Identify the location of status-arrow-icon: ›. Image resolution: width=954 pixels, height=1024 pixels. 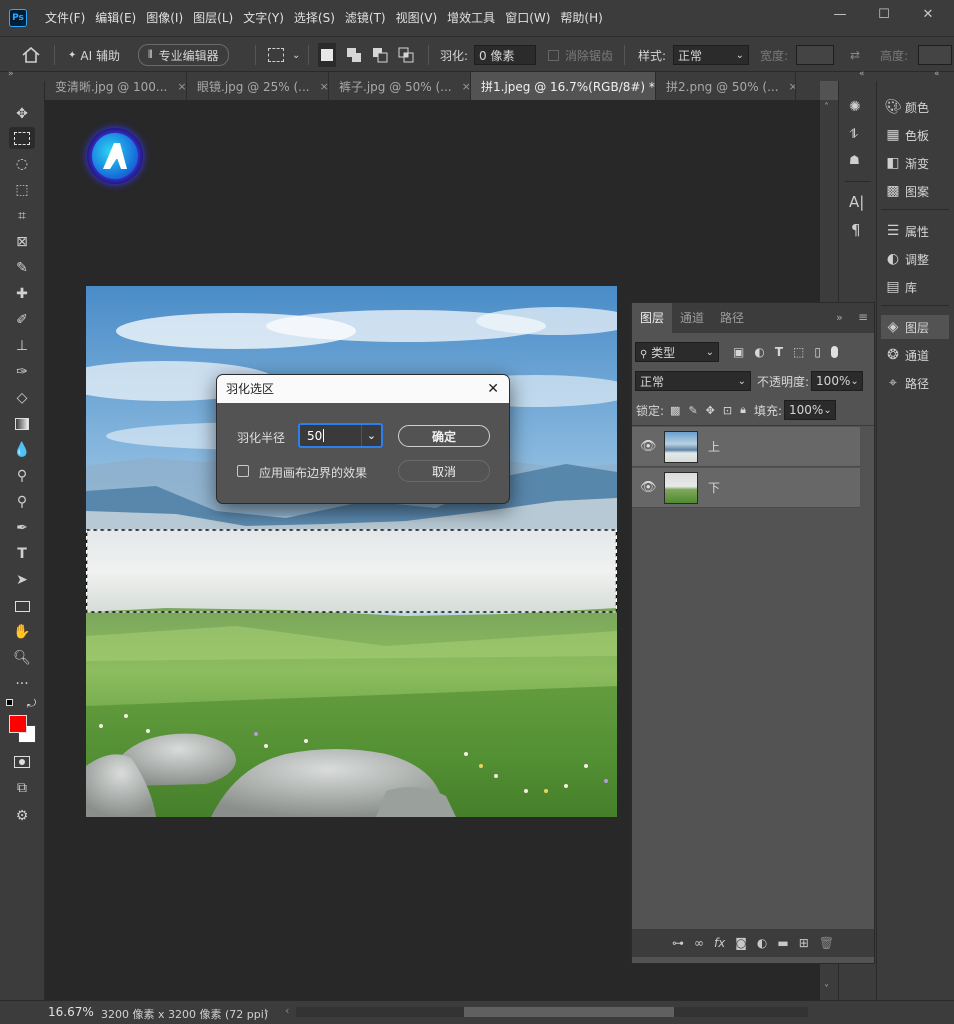
(266, 1011).